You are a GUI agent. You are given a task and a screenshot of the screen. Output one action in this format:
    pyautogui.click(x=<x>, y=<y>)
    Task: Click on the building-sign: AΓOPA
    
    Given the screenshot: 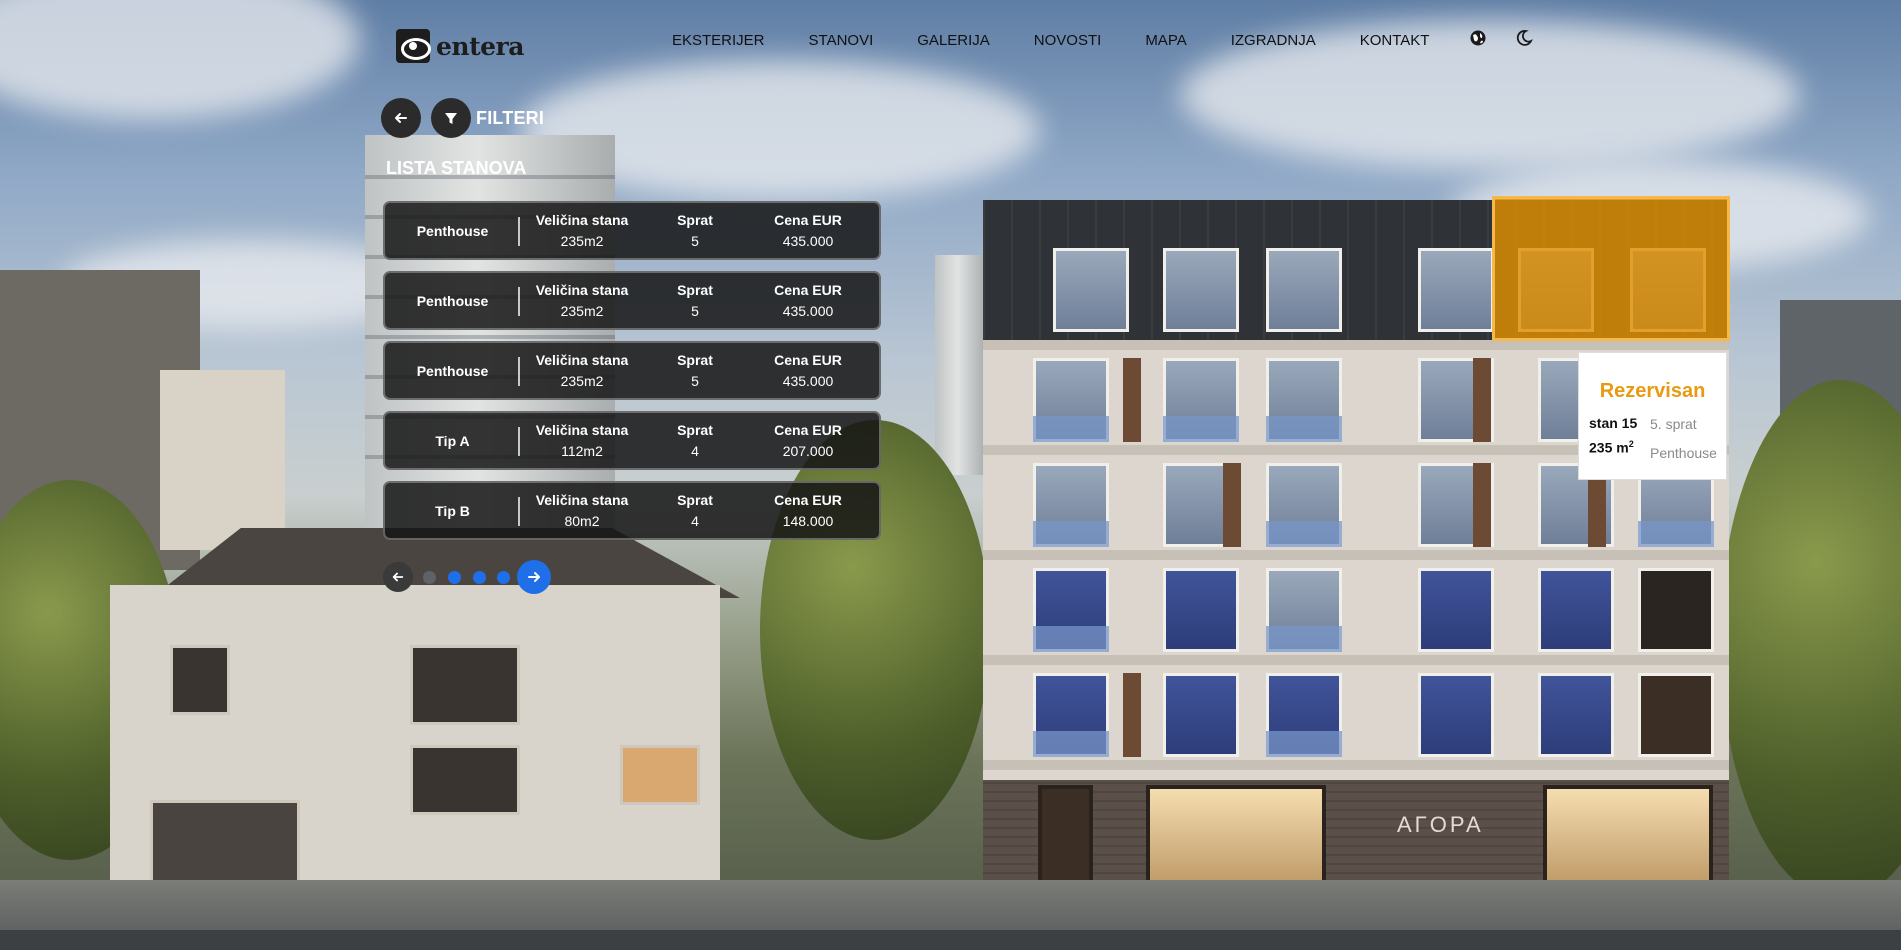 What is the action you would take?
    pyautogui.click(x=1440, y=824)
    